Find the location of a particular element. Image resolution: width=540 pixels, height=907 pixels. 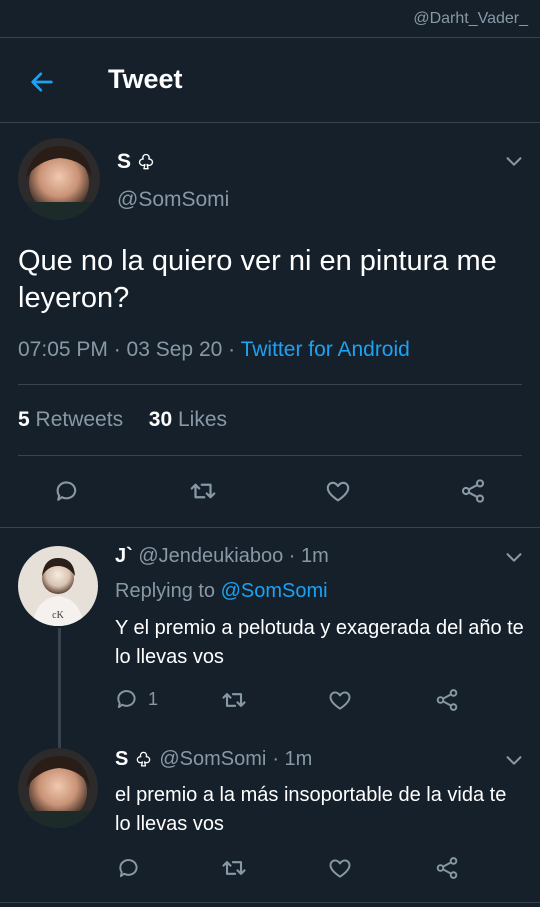

back-arrow-icon is located at coordinates (42, 82).